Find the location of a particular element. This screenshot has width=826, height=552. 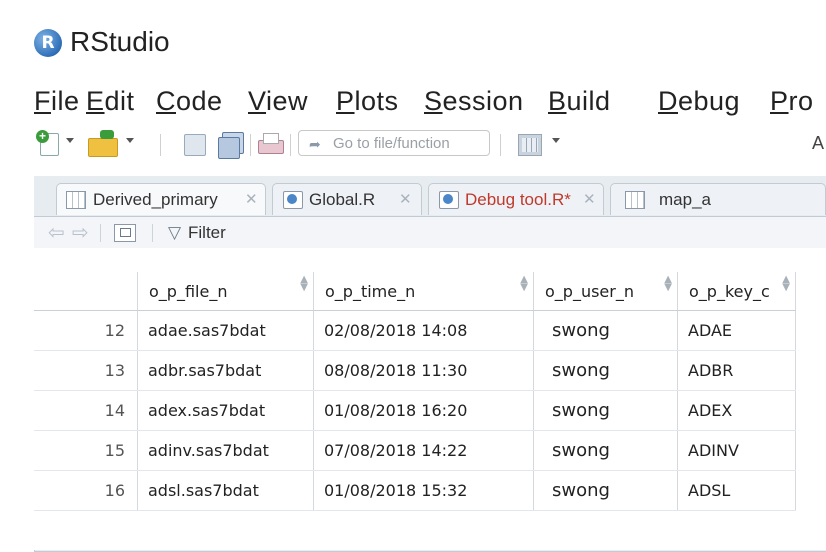

cell-file: adsl.sas7bdat is located at coordinates (225, 490).